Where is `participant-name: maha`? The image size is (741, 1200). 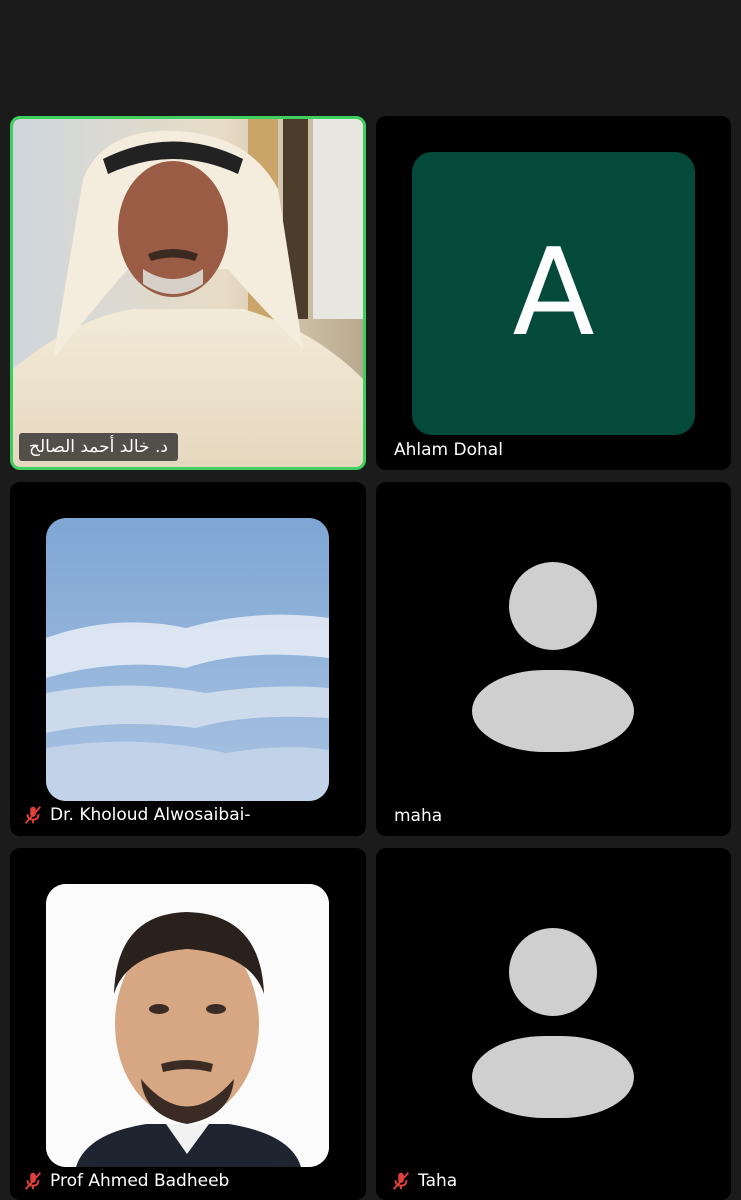 participant-name: maha is located at coordinates (418, 816).